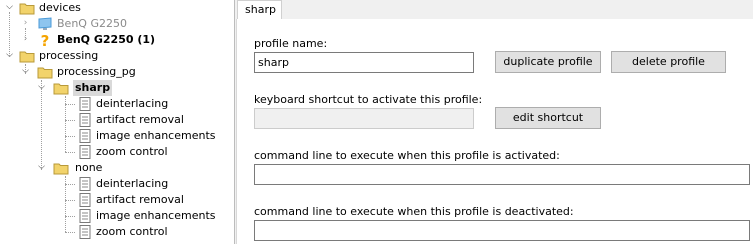 Image resolution: width=753 pixels, height=244 pixels. Describe the element at coordinates (61, 169) in the screenshot. I see `folder-icon` at that location.